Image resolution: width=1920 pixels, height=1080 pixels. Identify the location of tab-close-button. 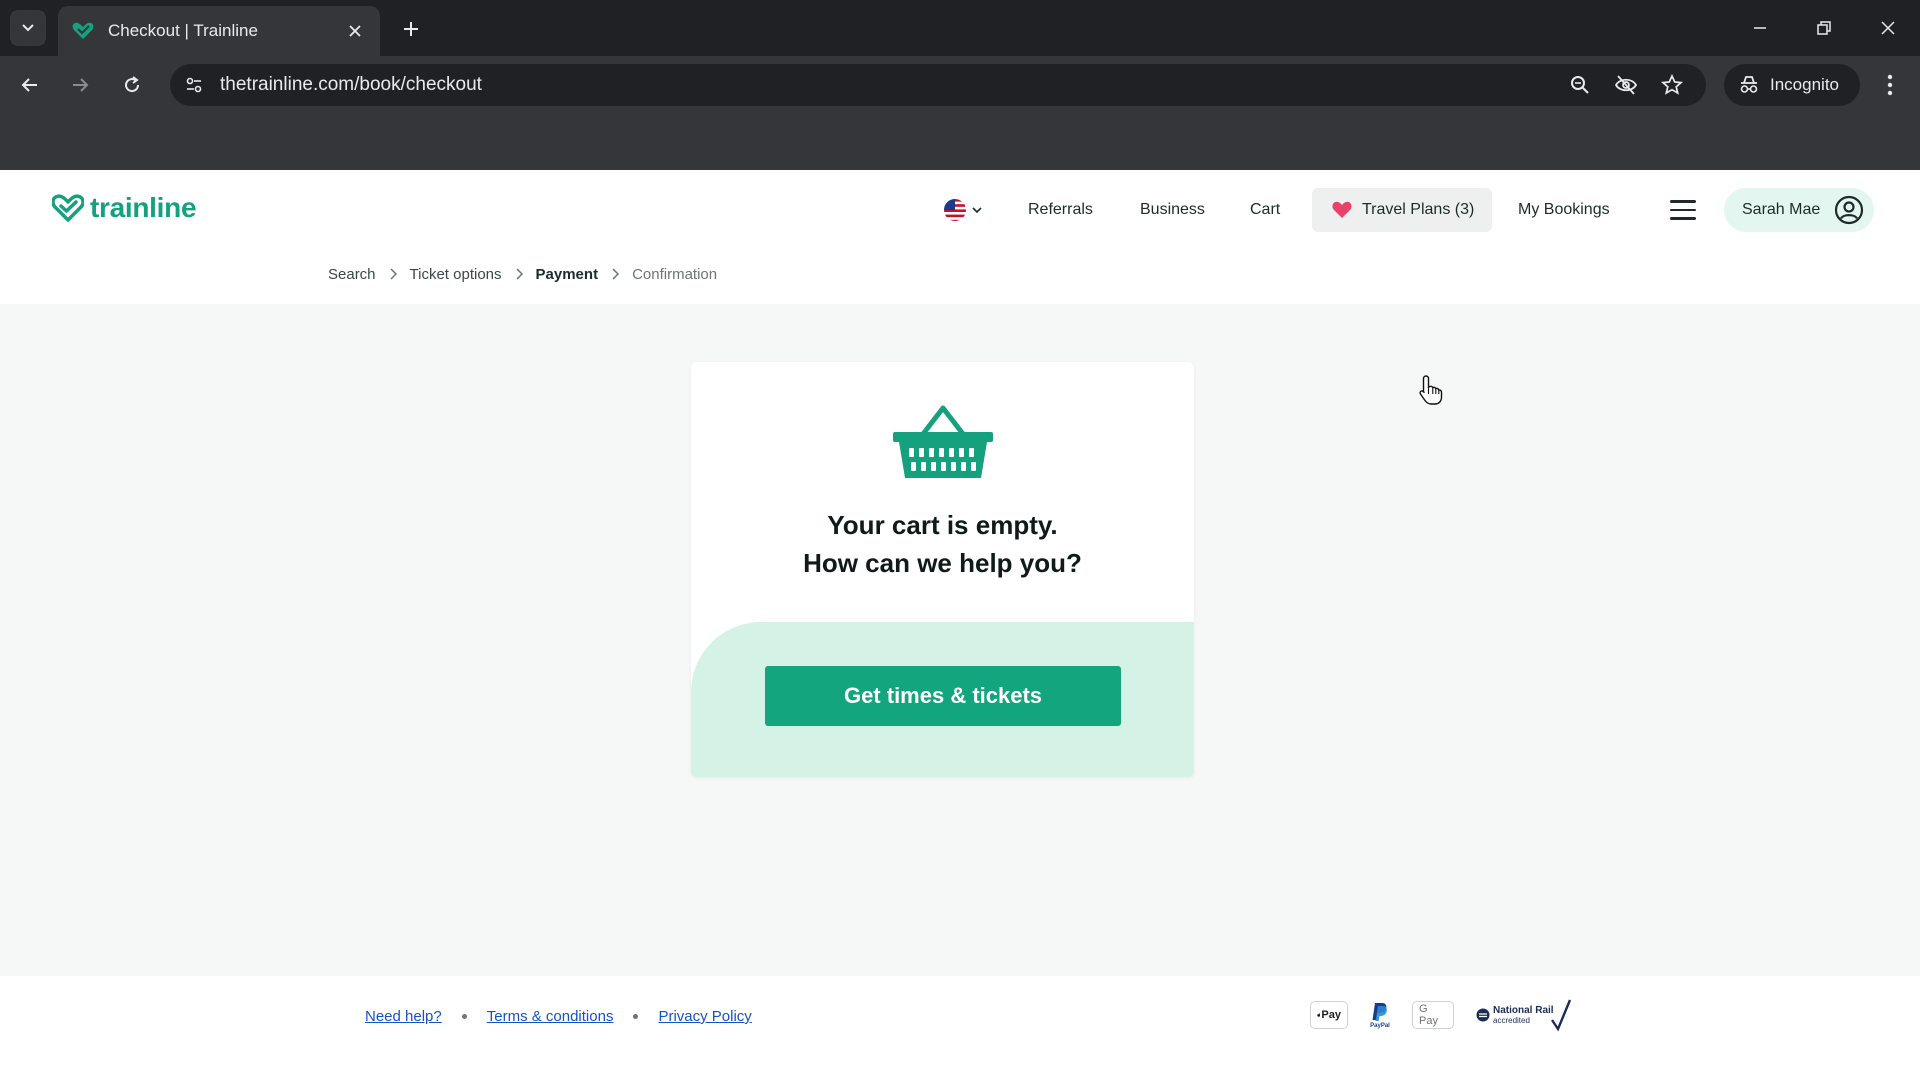
(355, 31).